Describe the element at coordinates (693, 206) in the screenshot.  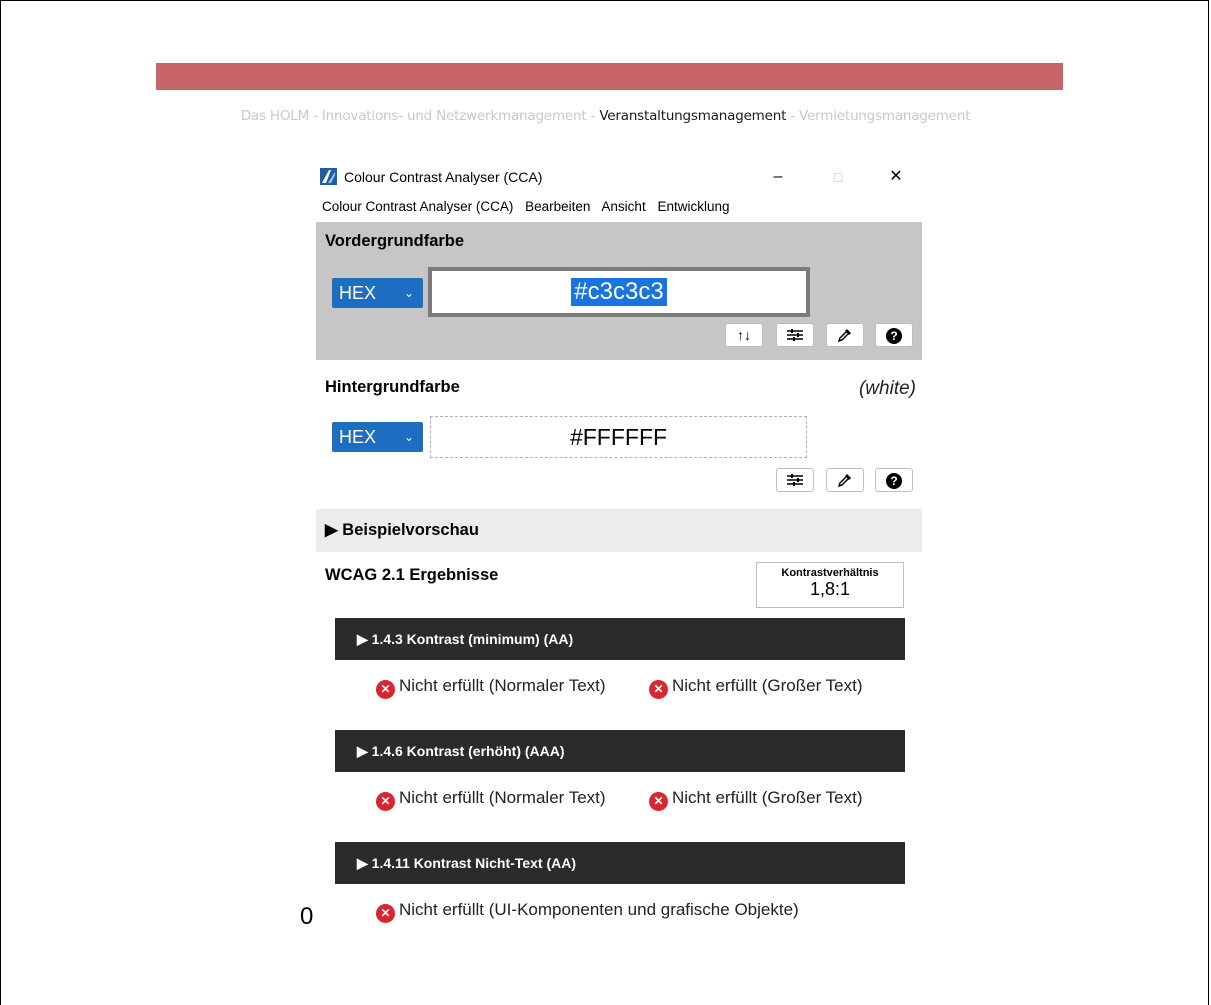
I see `menu-item-entwicklung: Entwicklung` at that location.